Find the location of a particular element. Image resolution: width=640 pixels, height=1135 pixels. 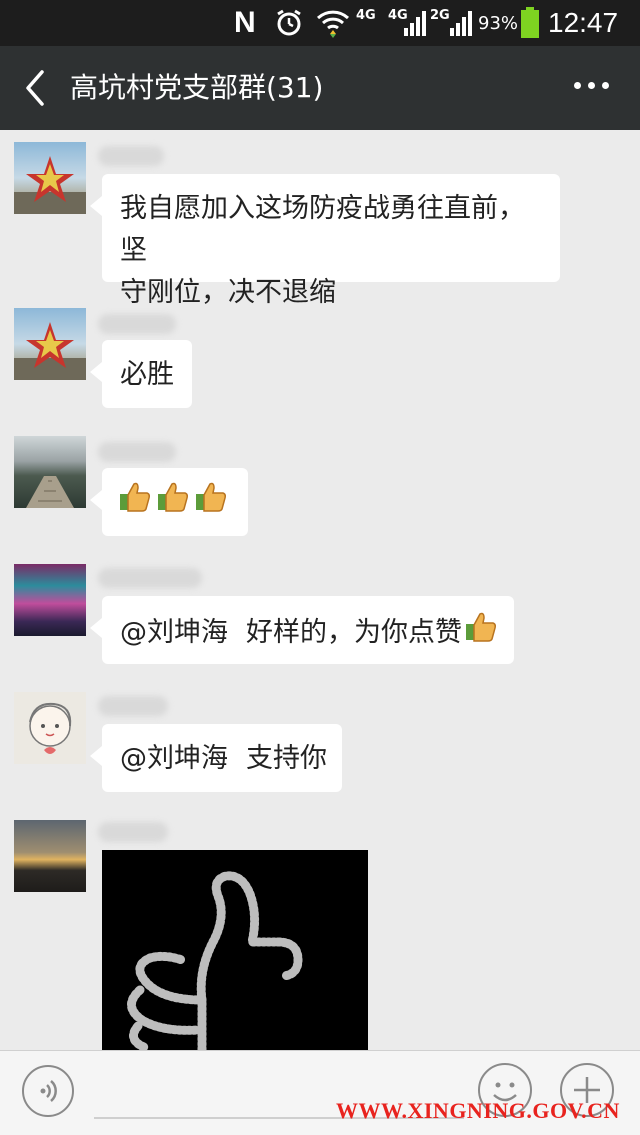

status-bar: N 4G 4G 2G 93% 12:47 is located at coordinates (320, 23).